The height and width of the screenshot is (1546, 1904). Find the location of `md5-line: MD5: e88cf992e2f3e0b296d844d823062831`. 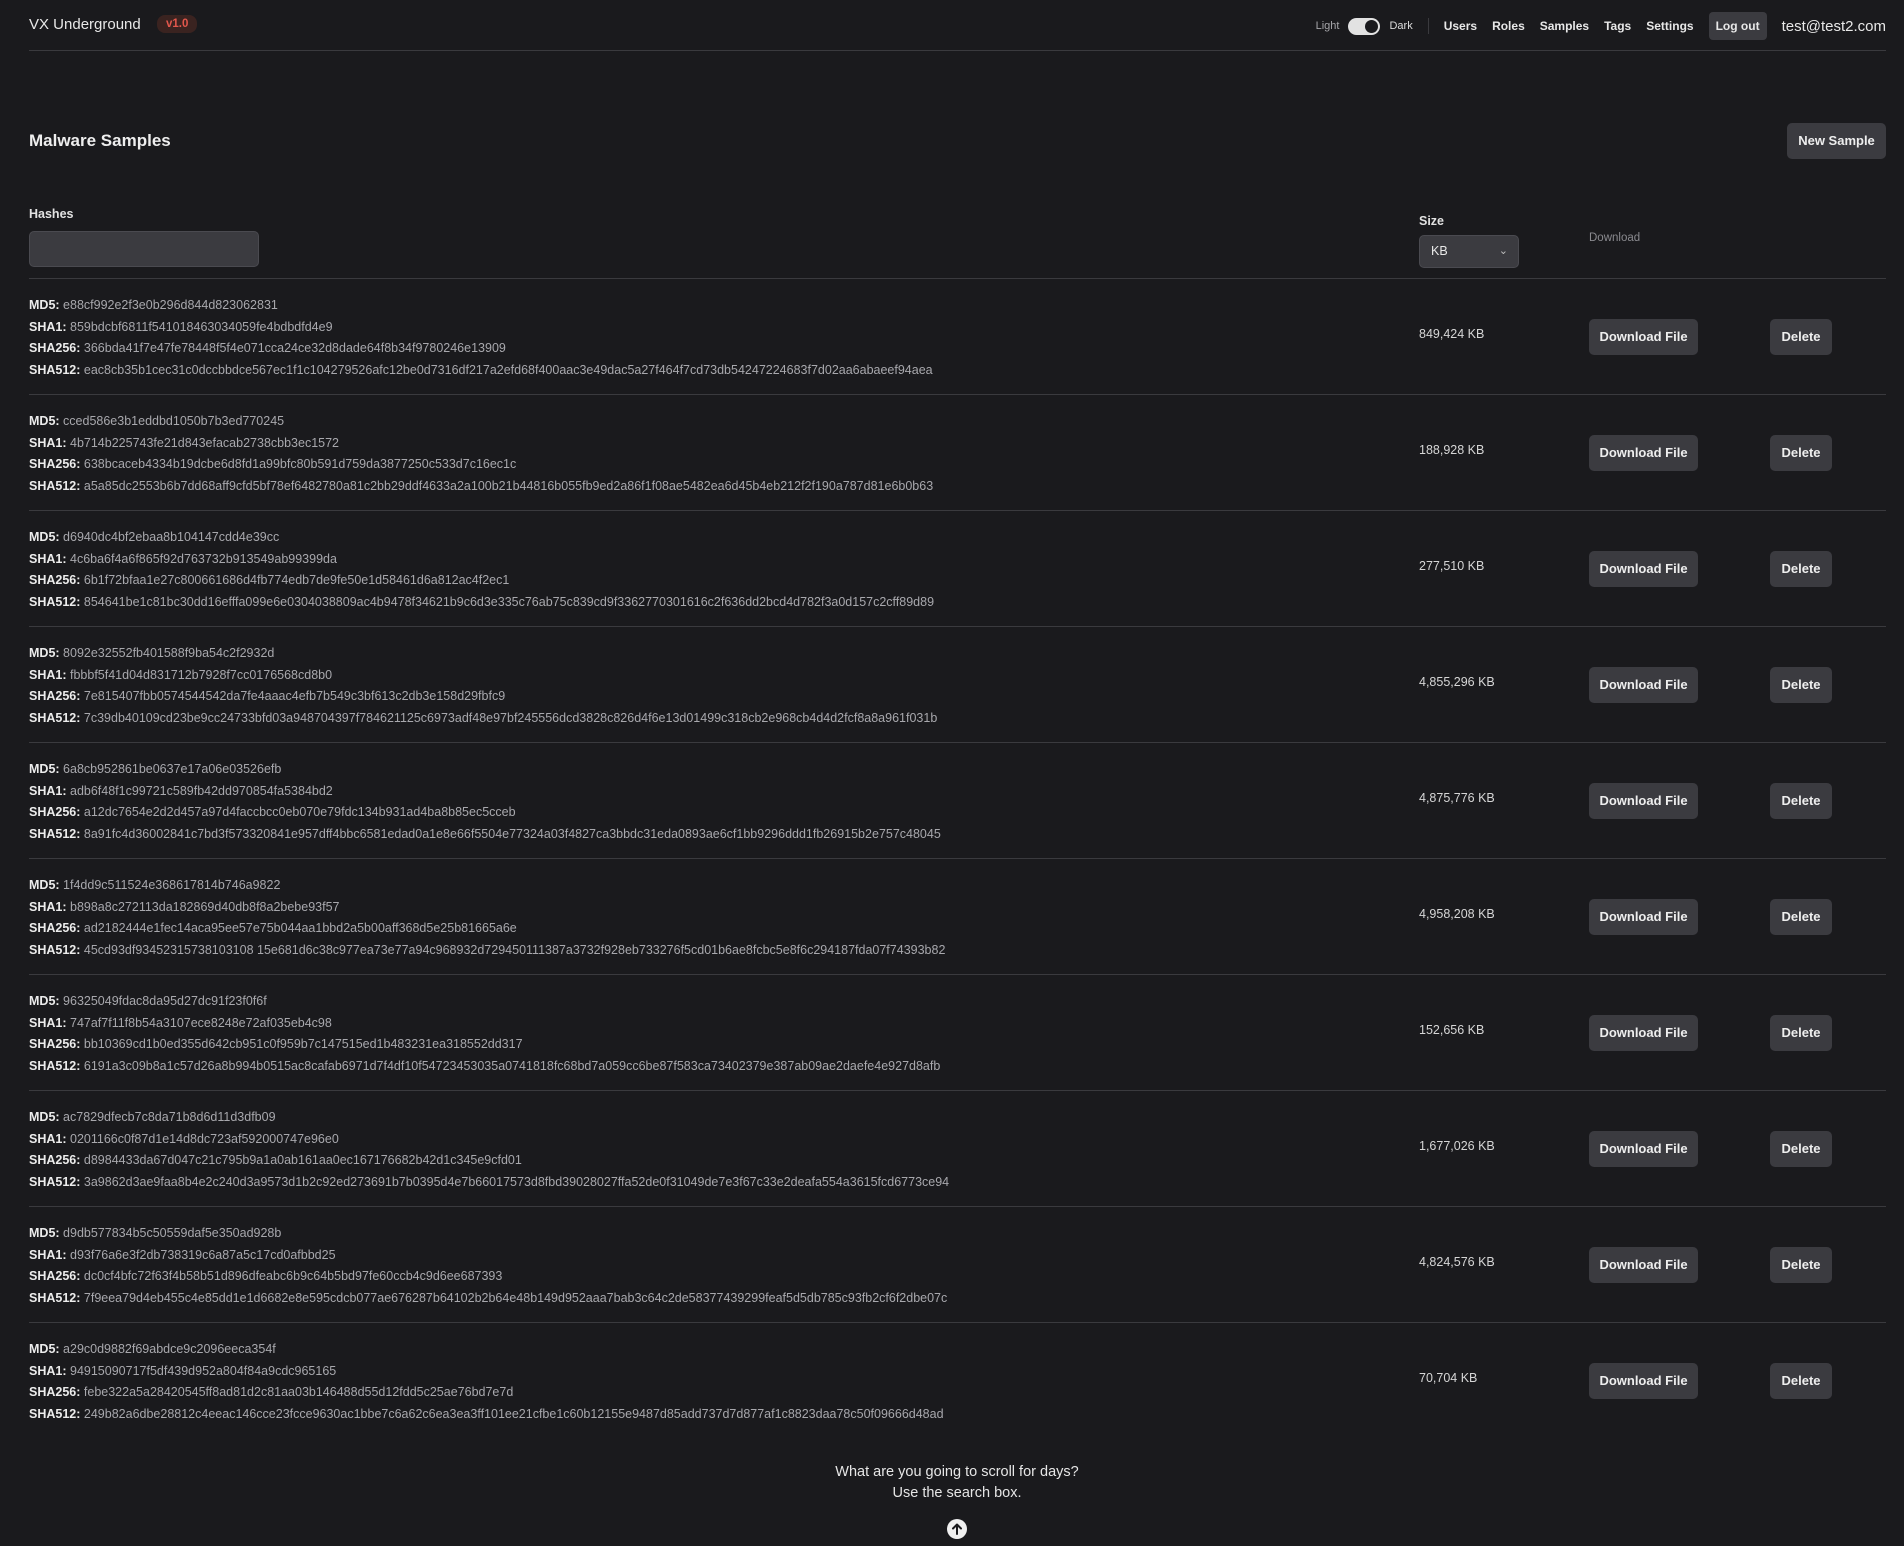

md5-line: MD5: e88cf992e2f3e0b296d844d823062831 is located at coordinates (481, 306).